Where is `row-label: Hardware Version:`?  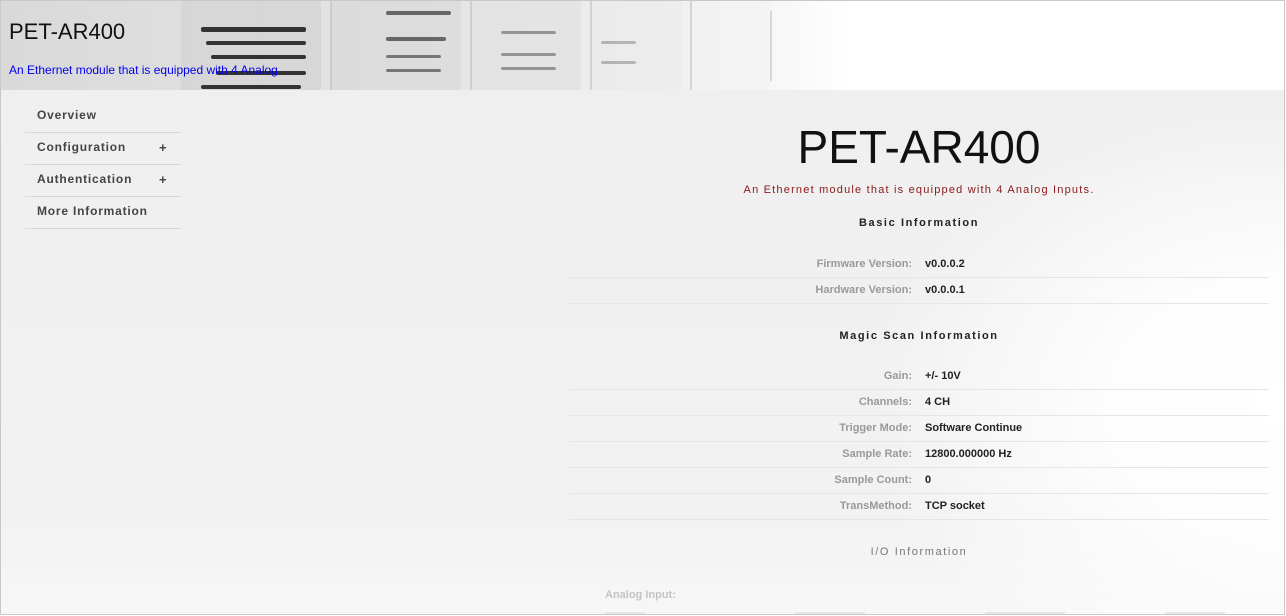 row-label: Hardware Version: is located at coordinates (863, 290).